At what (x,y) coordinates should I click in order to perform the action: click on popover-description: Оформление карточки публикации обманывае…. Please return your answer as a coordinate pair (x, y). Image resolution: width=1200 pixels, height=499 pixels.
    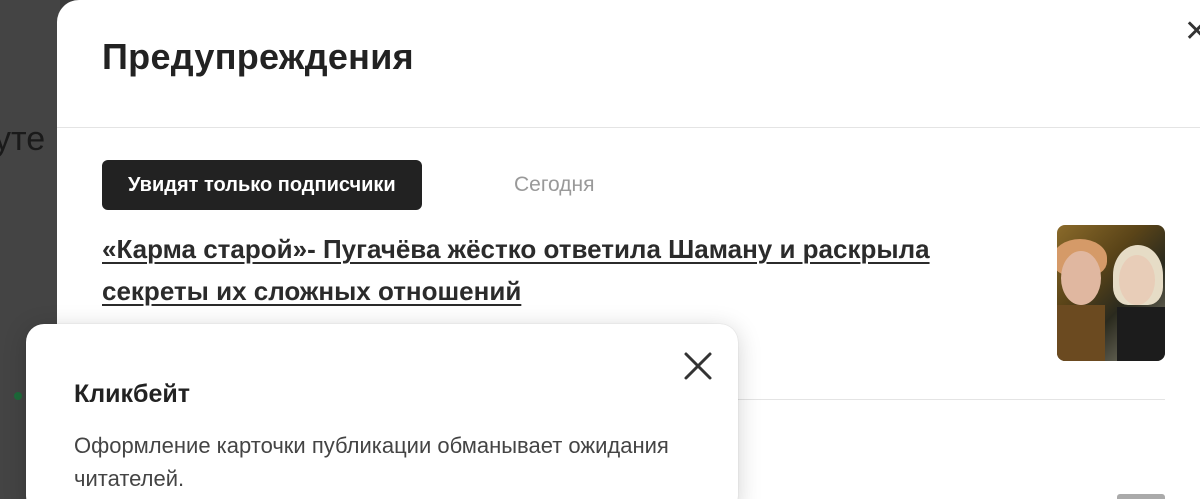
    Looking at the image, I should click on (371, 462).